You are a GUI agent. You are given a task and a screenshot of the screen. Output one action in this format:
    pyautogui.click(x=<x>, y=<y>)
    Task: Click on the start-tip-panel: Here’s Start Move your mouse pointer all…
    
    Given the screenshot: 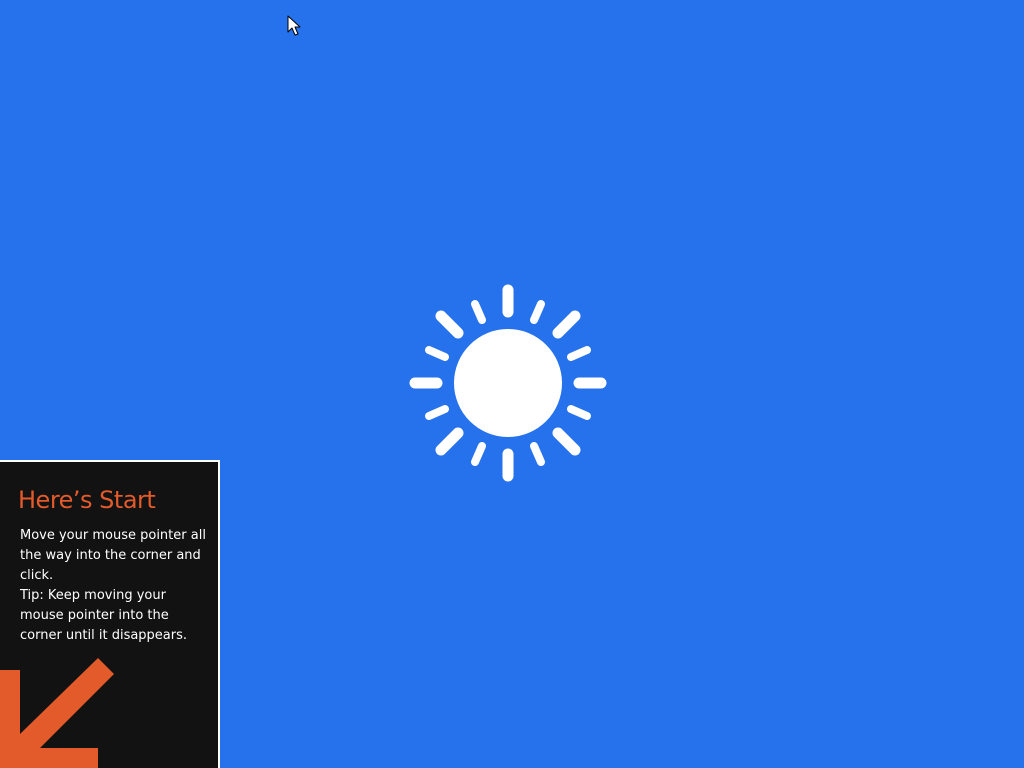 What is the action you would take?
    pyautogui.click(x=110, y=614)
    